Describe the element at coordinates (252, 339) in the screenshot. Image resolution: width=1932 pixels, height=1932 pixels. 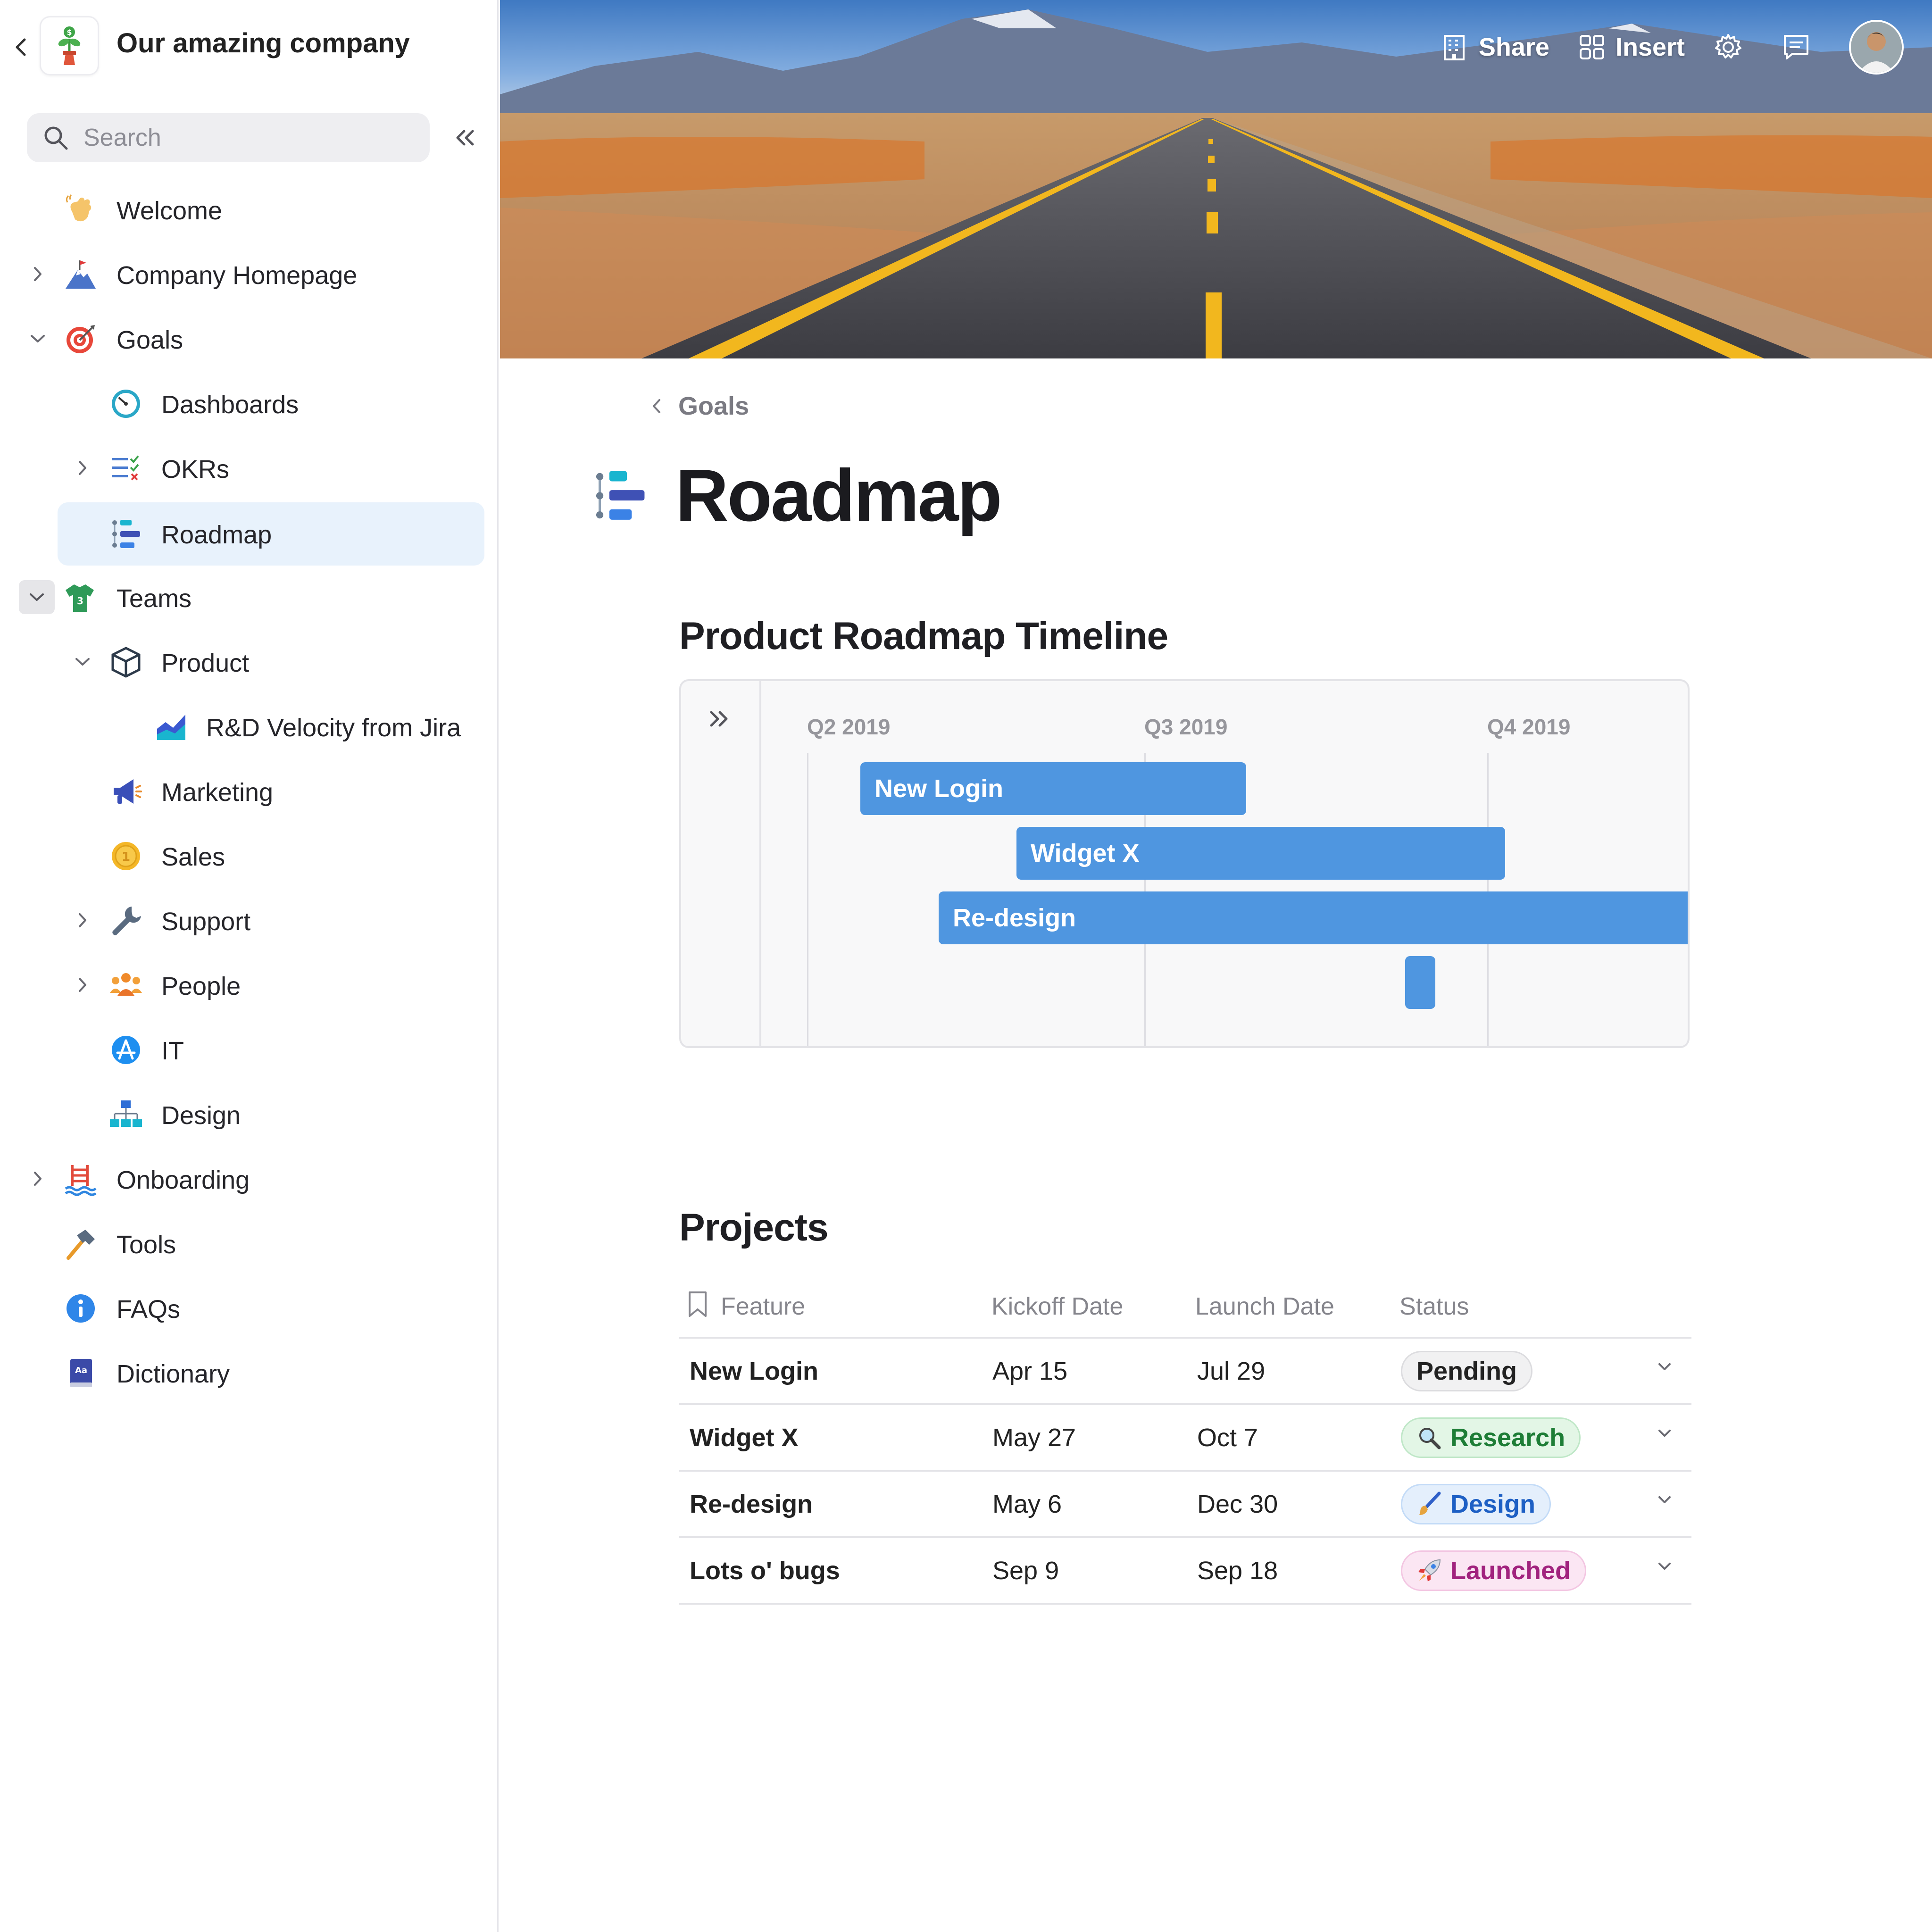
I see `sidebar-item-goals: Goals` at that location.